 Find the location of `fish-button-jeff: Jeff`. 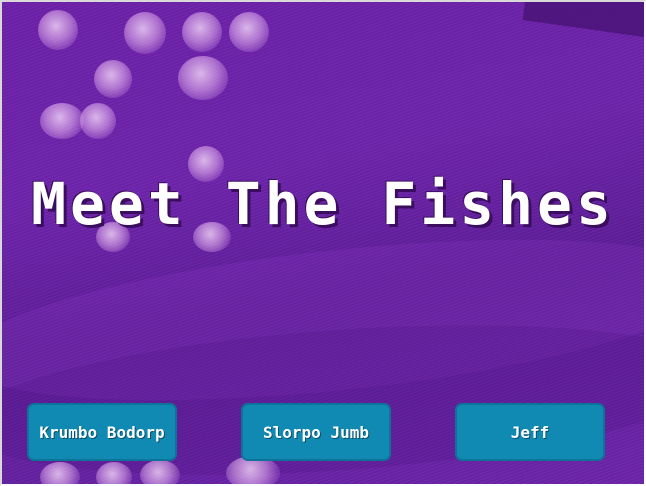

fish-button-jeff: Jeff is located at coordinates (530, 432).